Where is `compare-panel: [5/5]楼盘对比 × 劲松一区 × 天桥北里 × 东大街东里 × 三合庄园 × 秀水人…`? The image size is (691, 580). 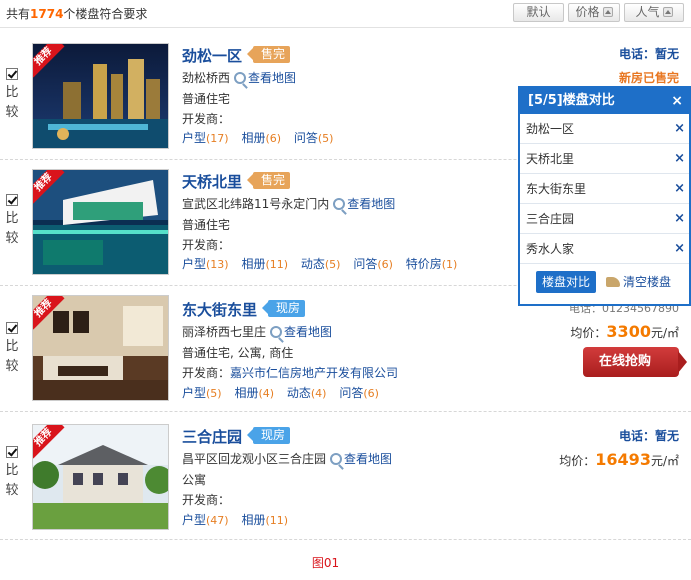 compare-panel: [5/5]楼盘对比 × 劲松一区 × 天桥北里 × 东大街东里 × 三合庄园 × 秀水人… is located at coordinates (604, 196).